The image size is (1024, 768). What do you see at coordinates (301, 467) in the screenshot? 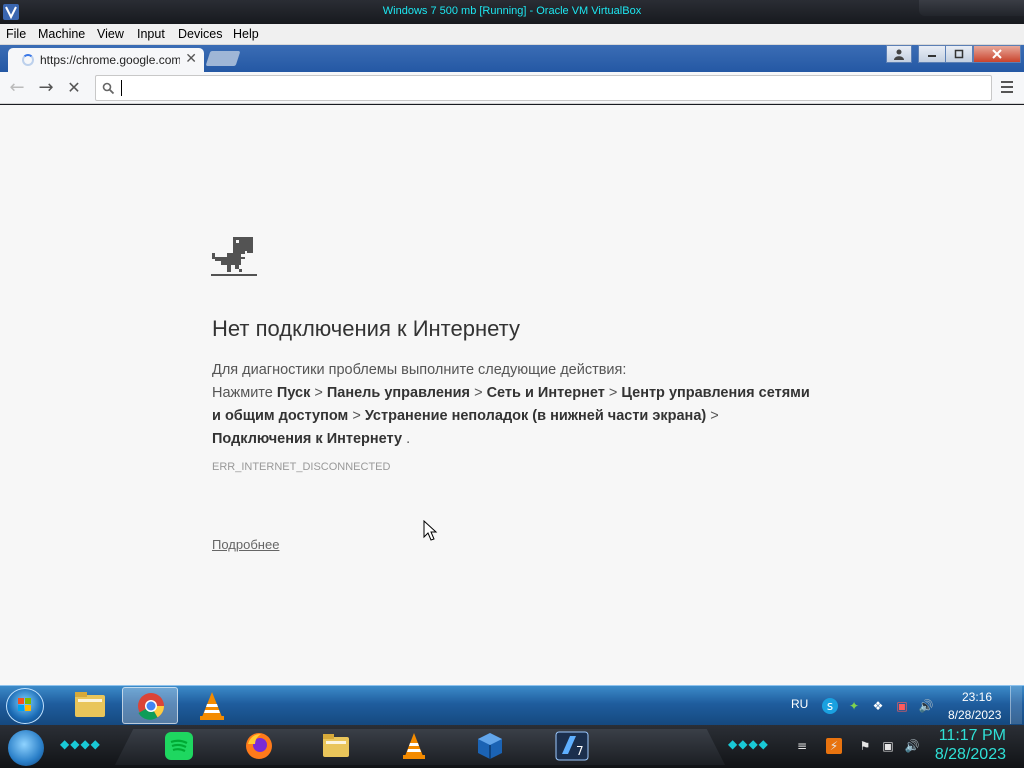
I see `error-code: ERR_INTERNET_DISCONNECTED` at bounding box center [301, 467].